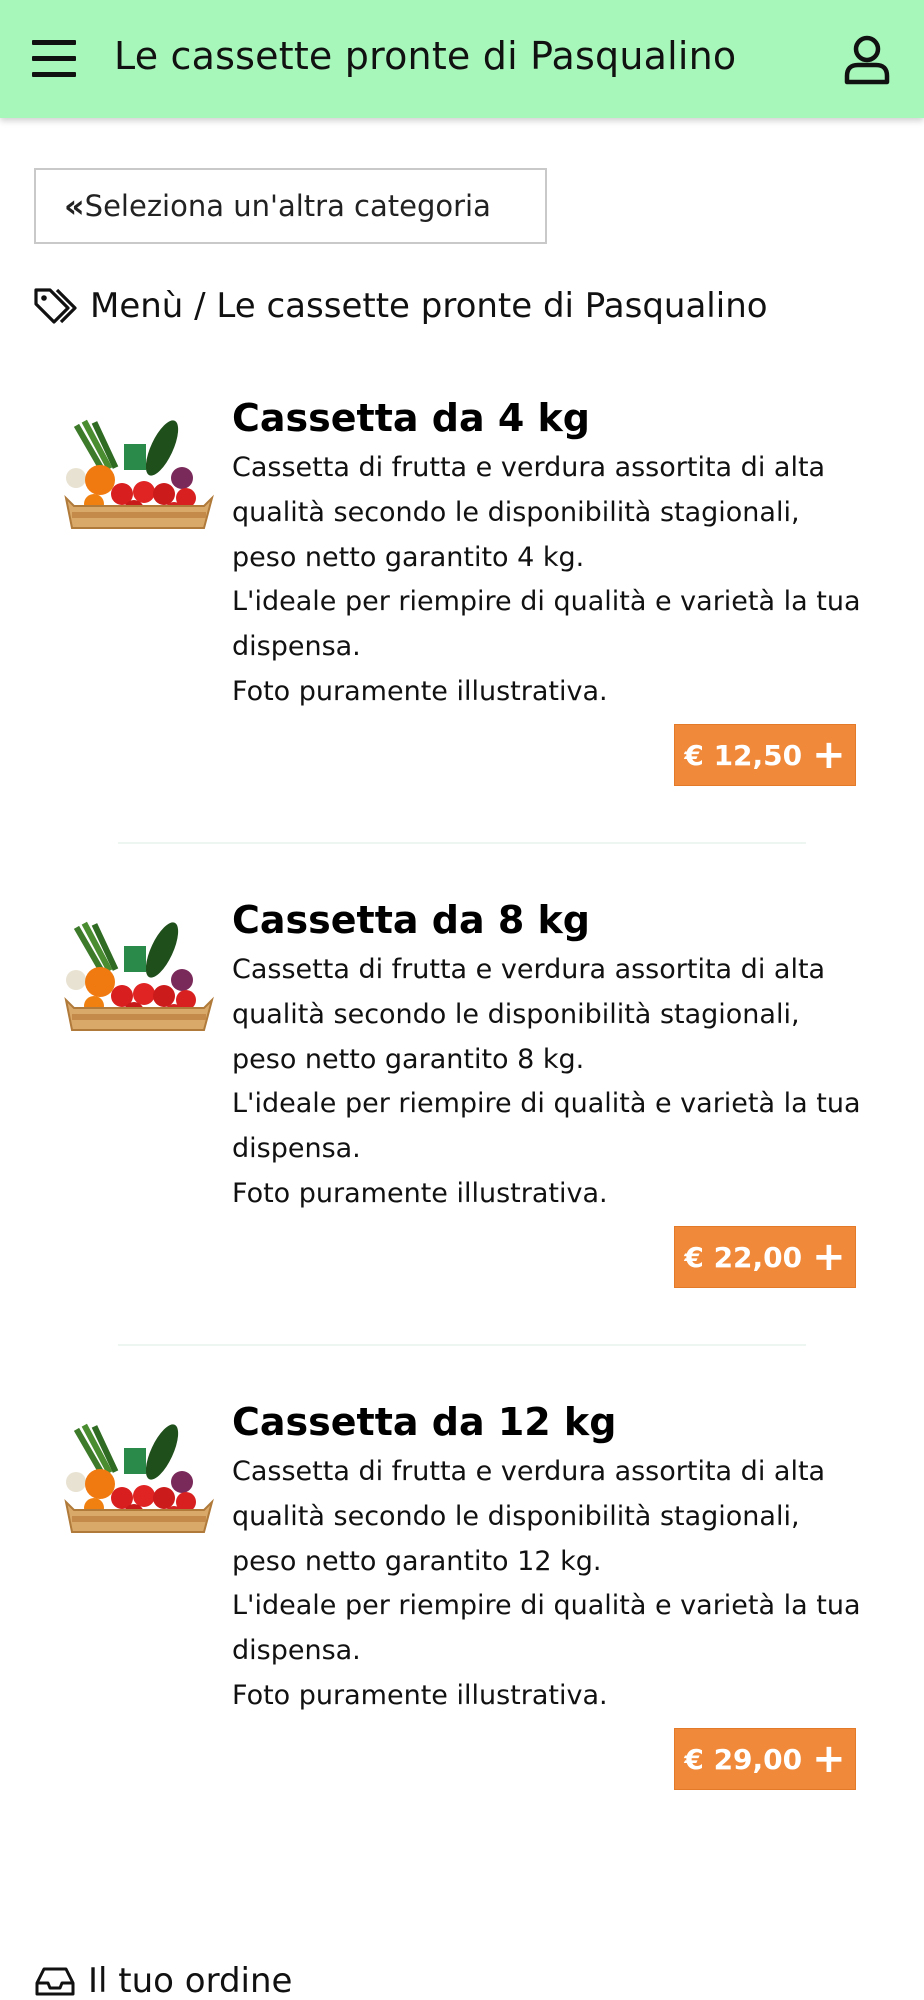 The image size is (924, 2000). What do you see at coordinates (743, 755) in the screenshot?
I see `price-label: € 12,50` at bounding box center [743, 755].